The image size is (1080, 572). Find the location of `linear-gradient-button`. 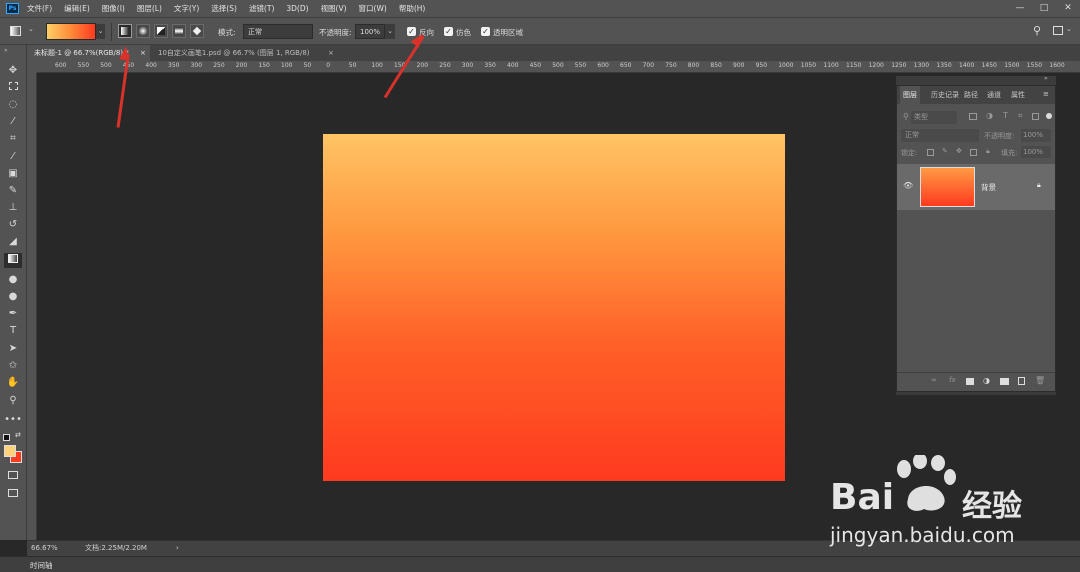

linear-gradient-button is located at coordinates (125, 31).